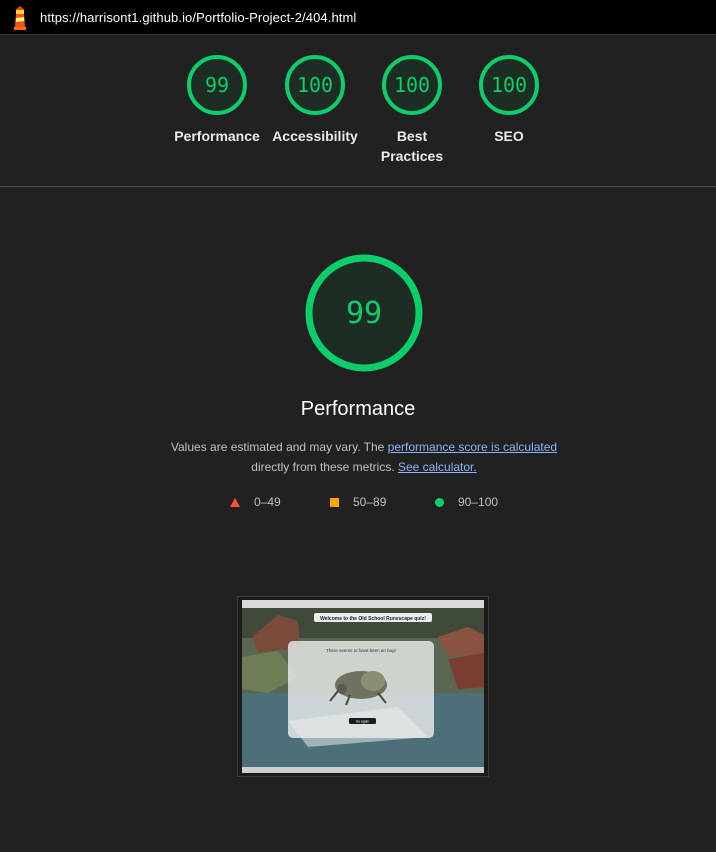  I want to click on screenshot-button: Go again, so click(362, 722).